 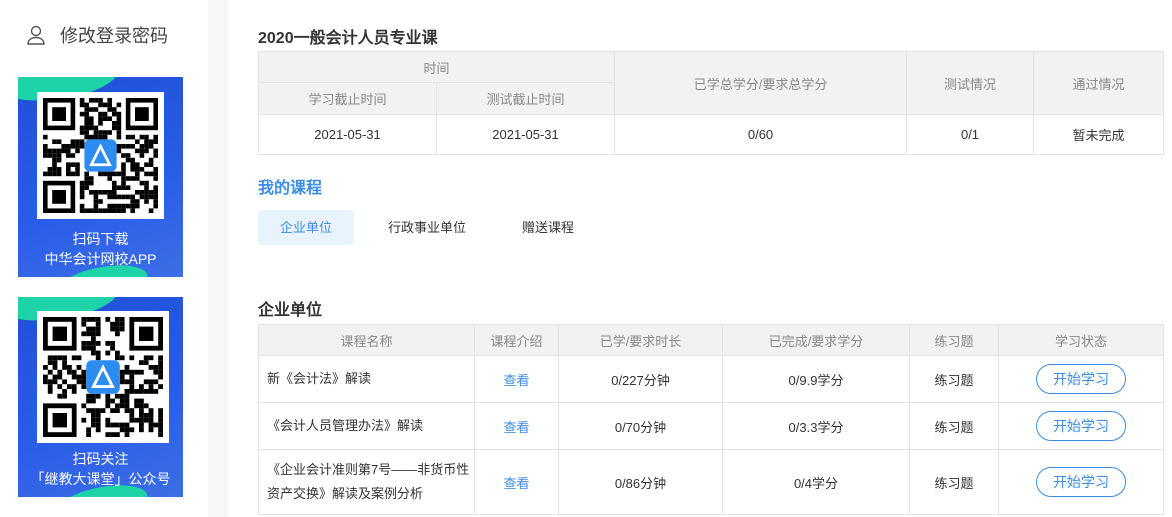 I want to click on qr-code-wechat, so click(x=103, y=377).